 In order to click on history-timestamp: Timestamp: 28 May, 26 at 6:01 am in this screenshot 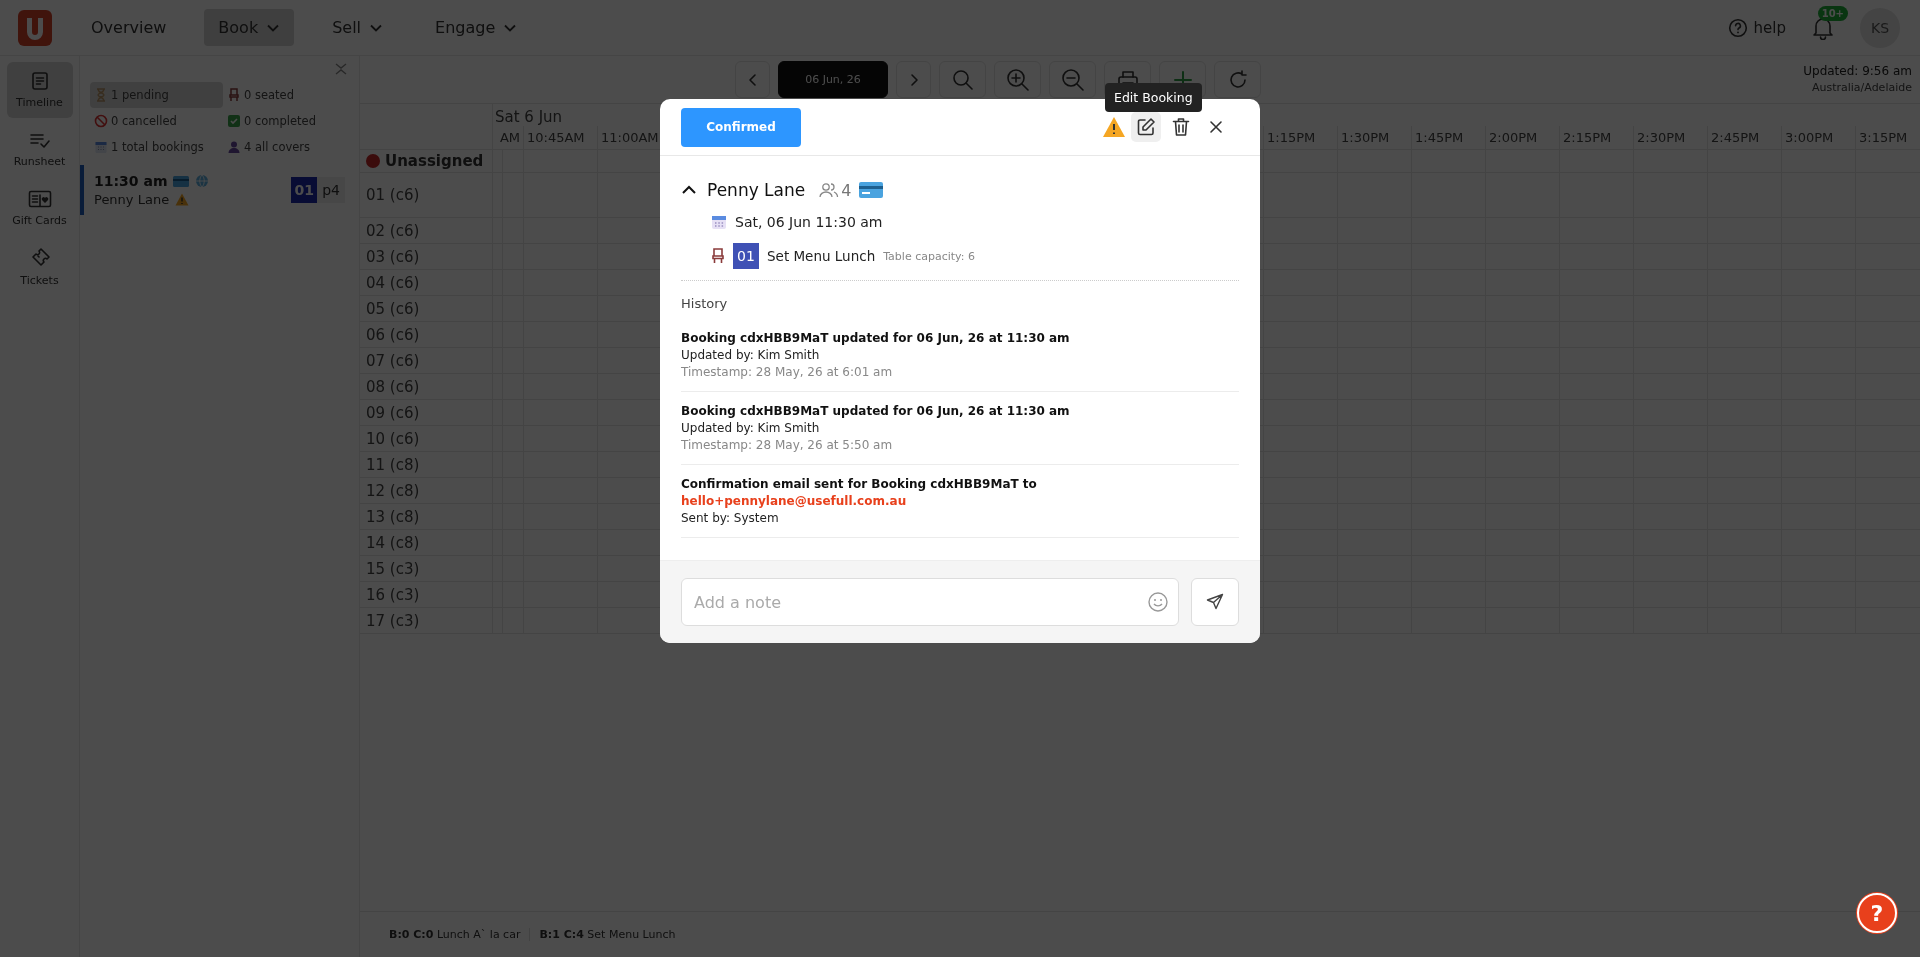, I will do `click(787, 372)`.